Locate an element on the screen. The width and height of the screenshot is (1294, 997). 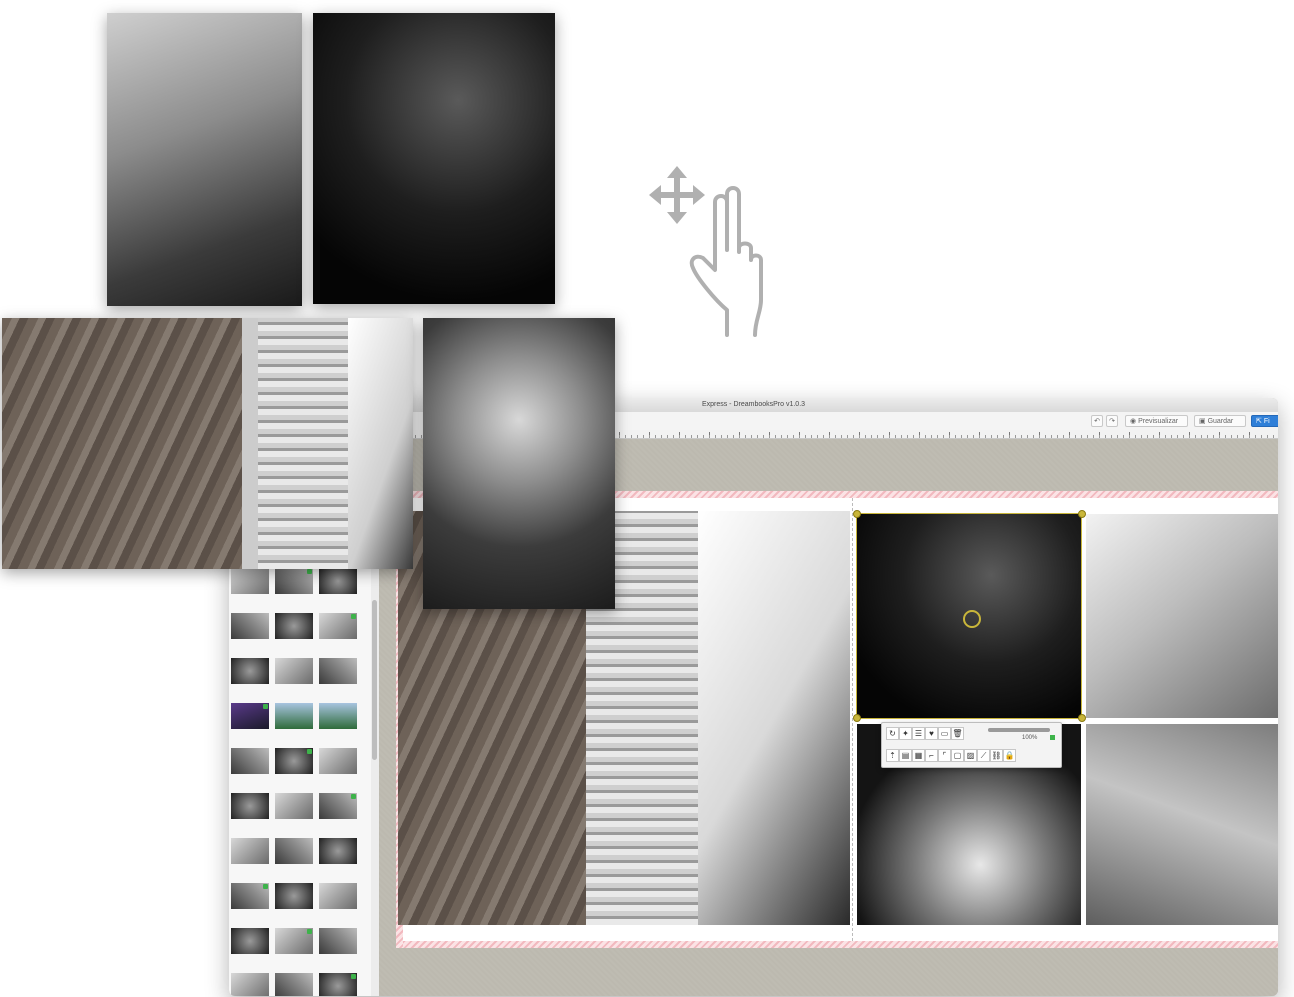
redo-button: ↷ is located at coordinates (1112, 421).